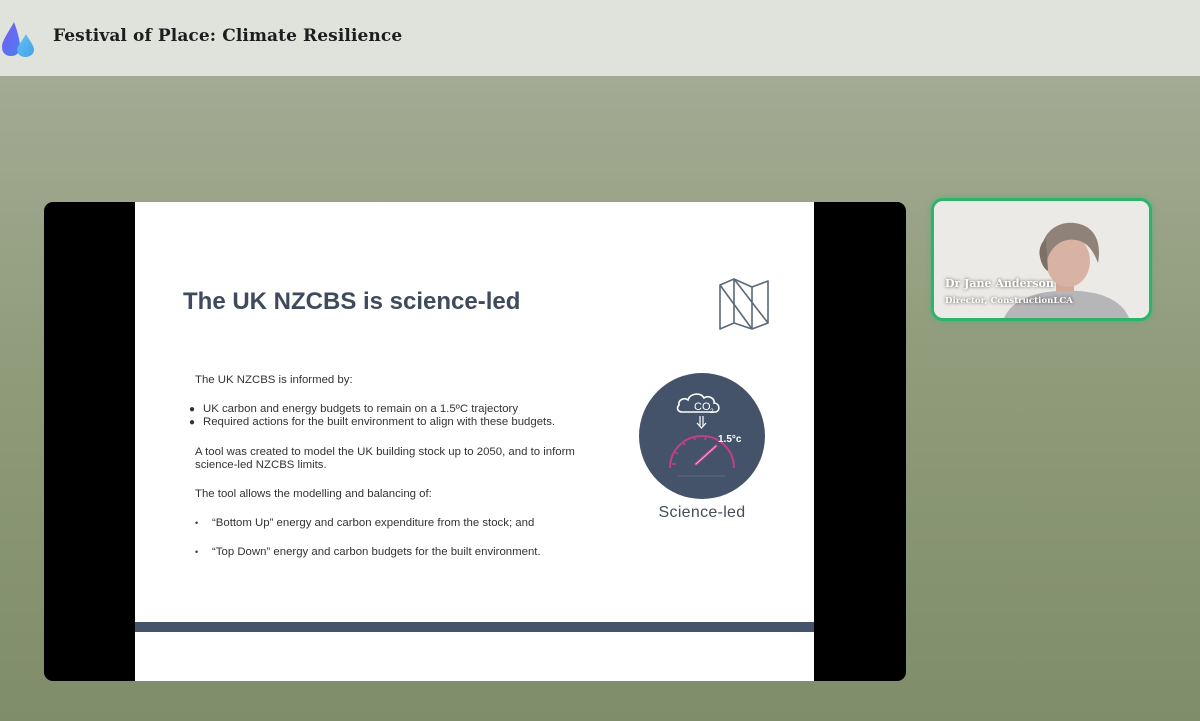  Describe the element at coordinates (19, 39) in the screenshot. I see `droplet-logo-icon` at that location.